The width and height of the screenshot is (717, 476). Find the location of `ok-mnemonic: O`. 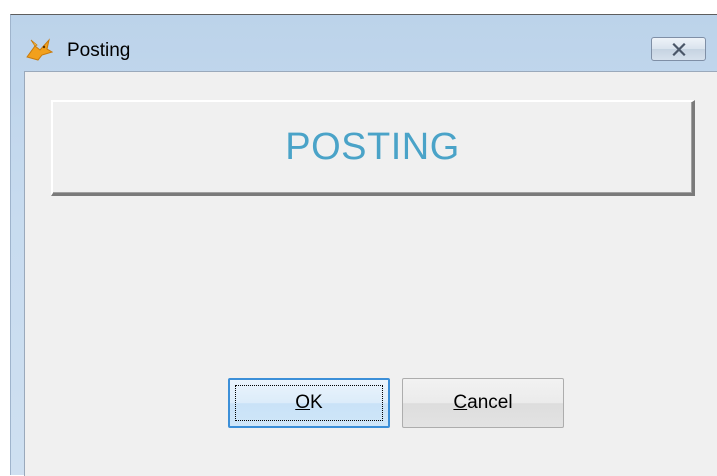

ok-mnemonic: O is located at coordinates (303, 402).